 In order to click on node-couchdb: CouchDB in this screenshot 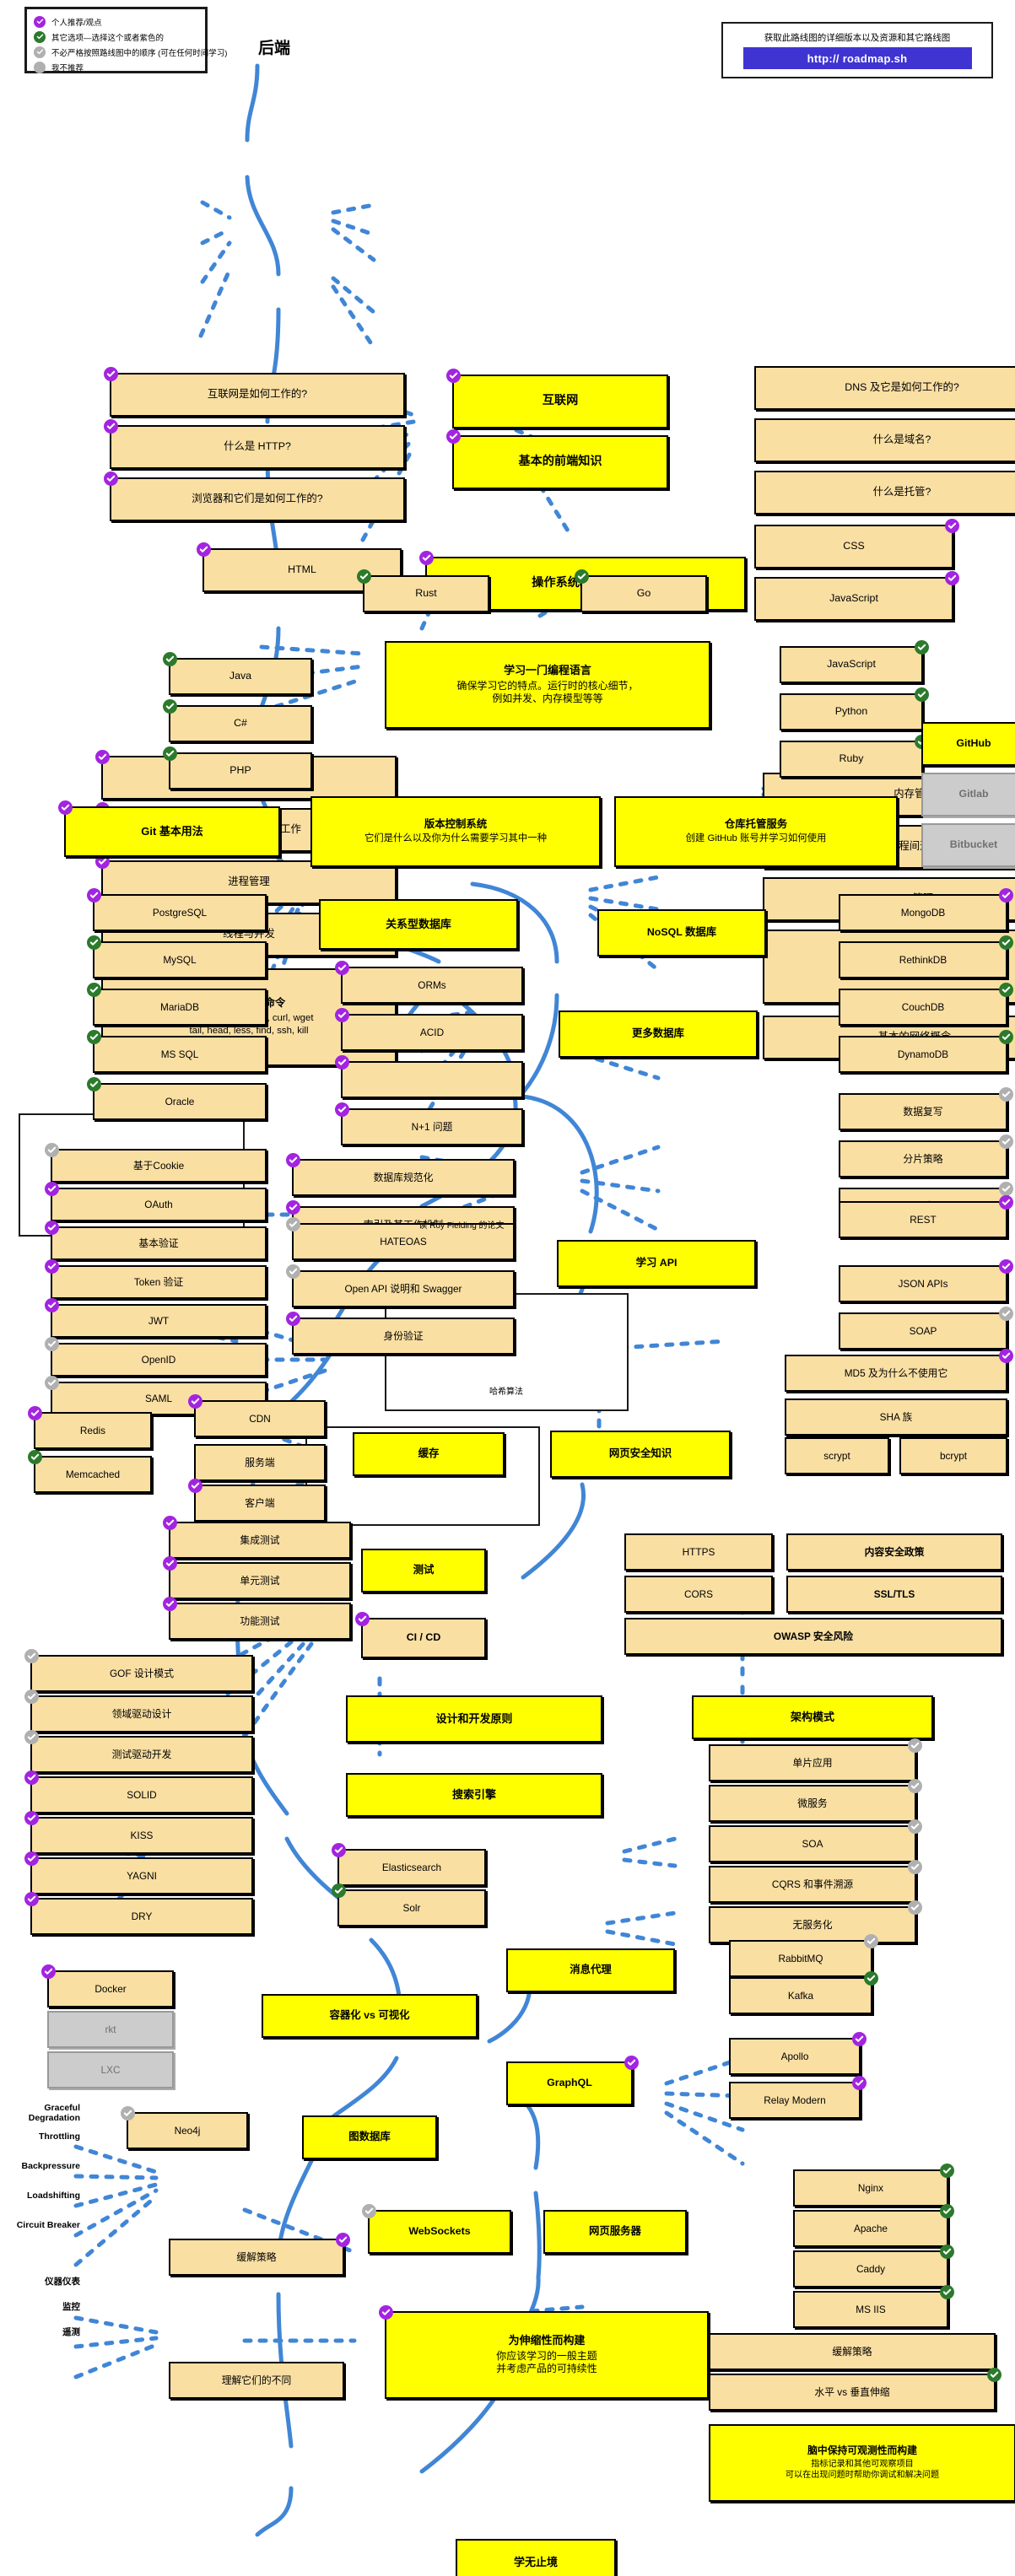, I will do `click(926, 1004)`.